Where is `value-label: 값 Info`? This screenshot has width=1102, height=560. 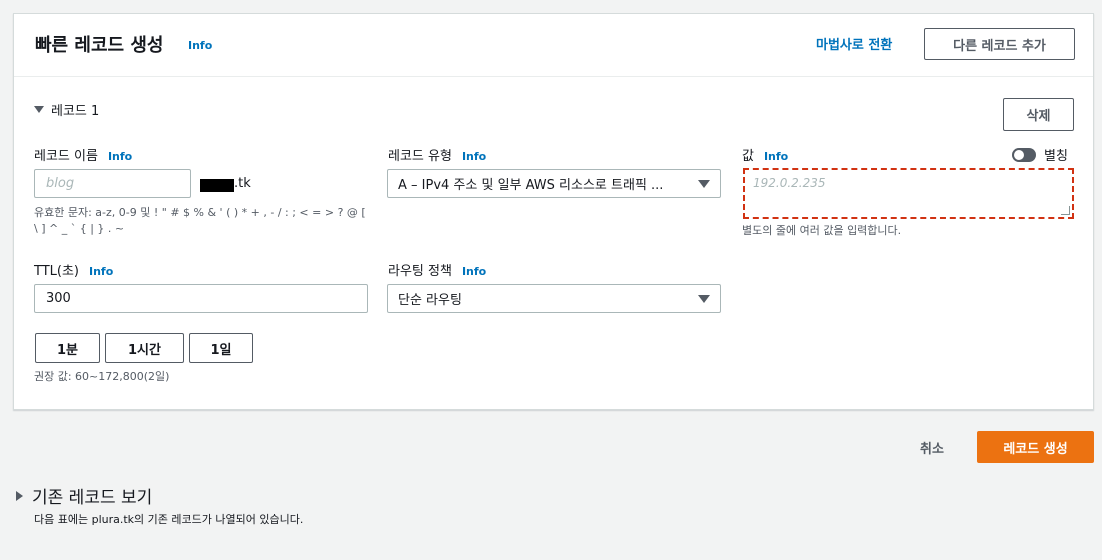
value-label: 값 Info is located at coordinates (765, 154).